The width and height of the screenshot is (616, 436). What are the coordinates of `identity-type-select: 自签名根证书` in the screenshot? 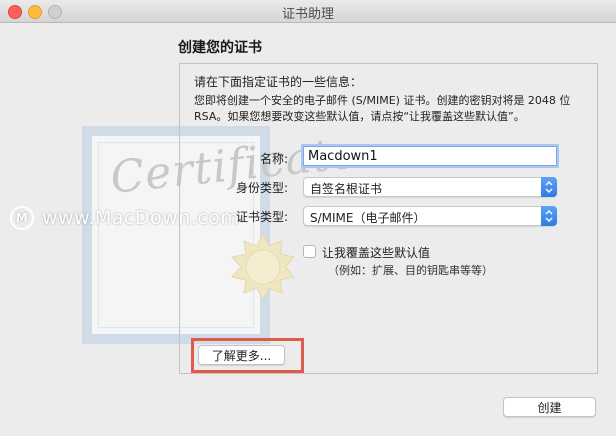 It's located at (430, 187).